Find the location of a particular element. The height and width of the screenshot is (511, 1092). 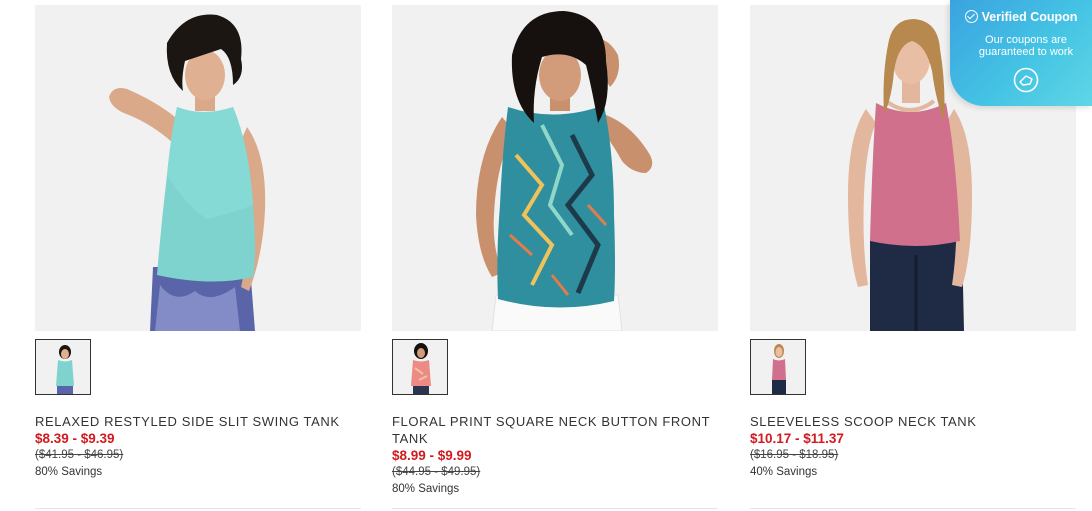

sale-price: $8.99 - $9.99 is located at coordinates (432, 455).